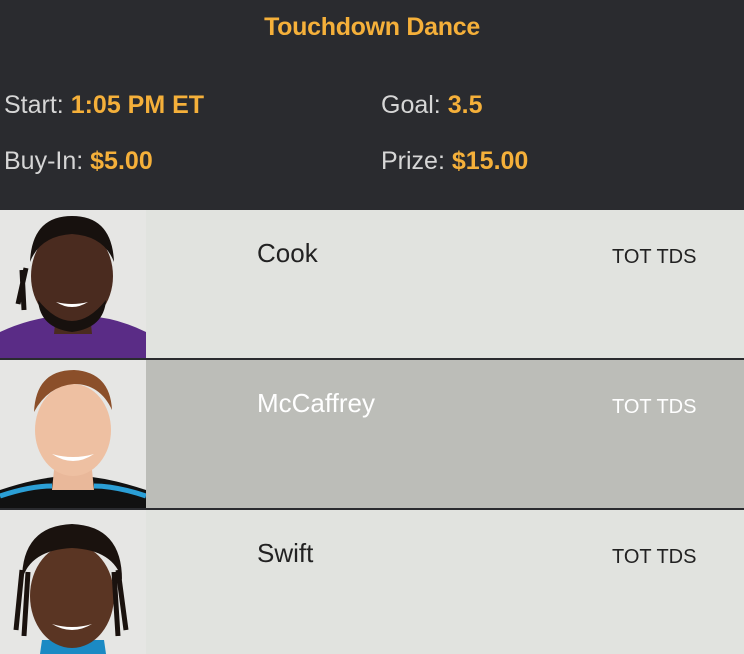  Describe the element at coordinates (285, 553) in the screenshot. I see `player-name: Swift` at that location.